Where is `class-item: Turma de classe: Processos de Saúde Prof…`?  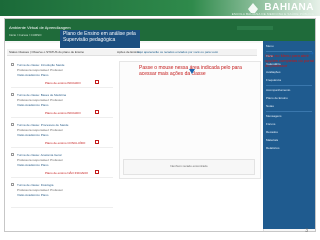 class-item: Turma de classe: Processos de Saúde Prof… is located at coordinates (62, 134).